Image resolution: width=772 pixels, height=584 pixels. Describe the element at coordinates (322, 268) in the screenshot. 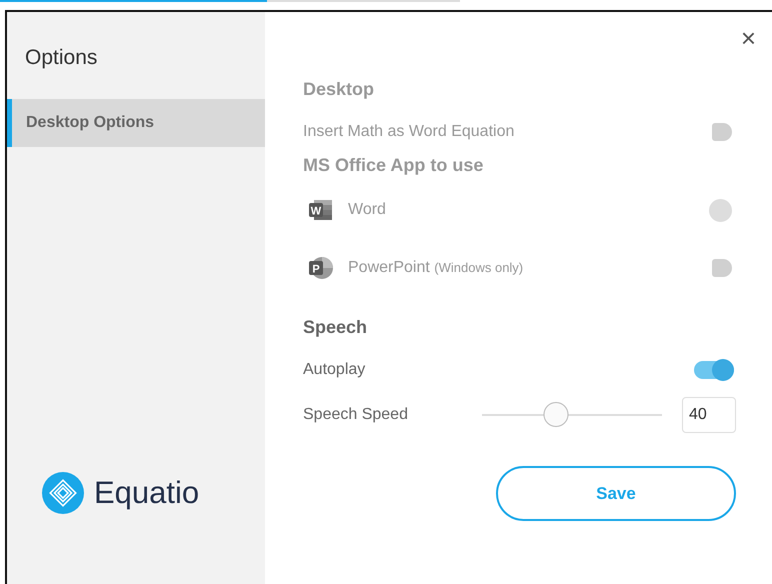

I see `app-icon: P` at that location.